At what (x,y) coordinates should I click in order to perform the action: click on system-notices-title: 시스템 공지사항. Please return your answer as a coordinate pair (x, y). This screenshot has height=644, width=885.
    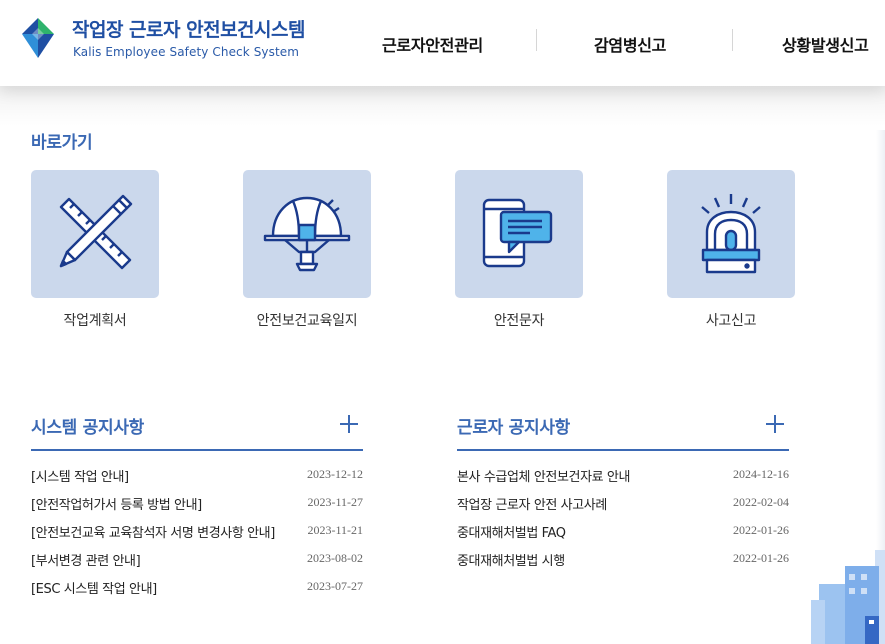
    Looking at the image, I should click on (87, 425).